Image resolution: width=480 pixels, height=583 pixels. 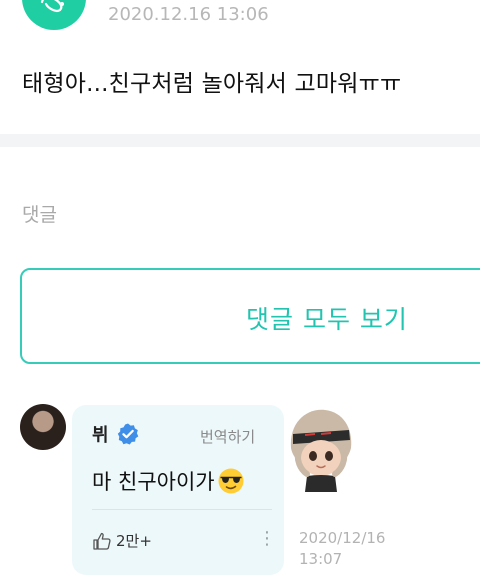 What do you see at coordinates (54, 15) in the screenshot?
I see `post-author-avatar` at bounding box center [54, 15].